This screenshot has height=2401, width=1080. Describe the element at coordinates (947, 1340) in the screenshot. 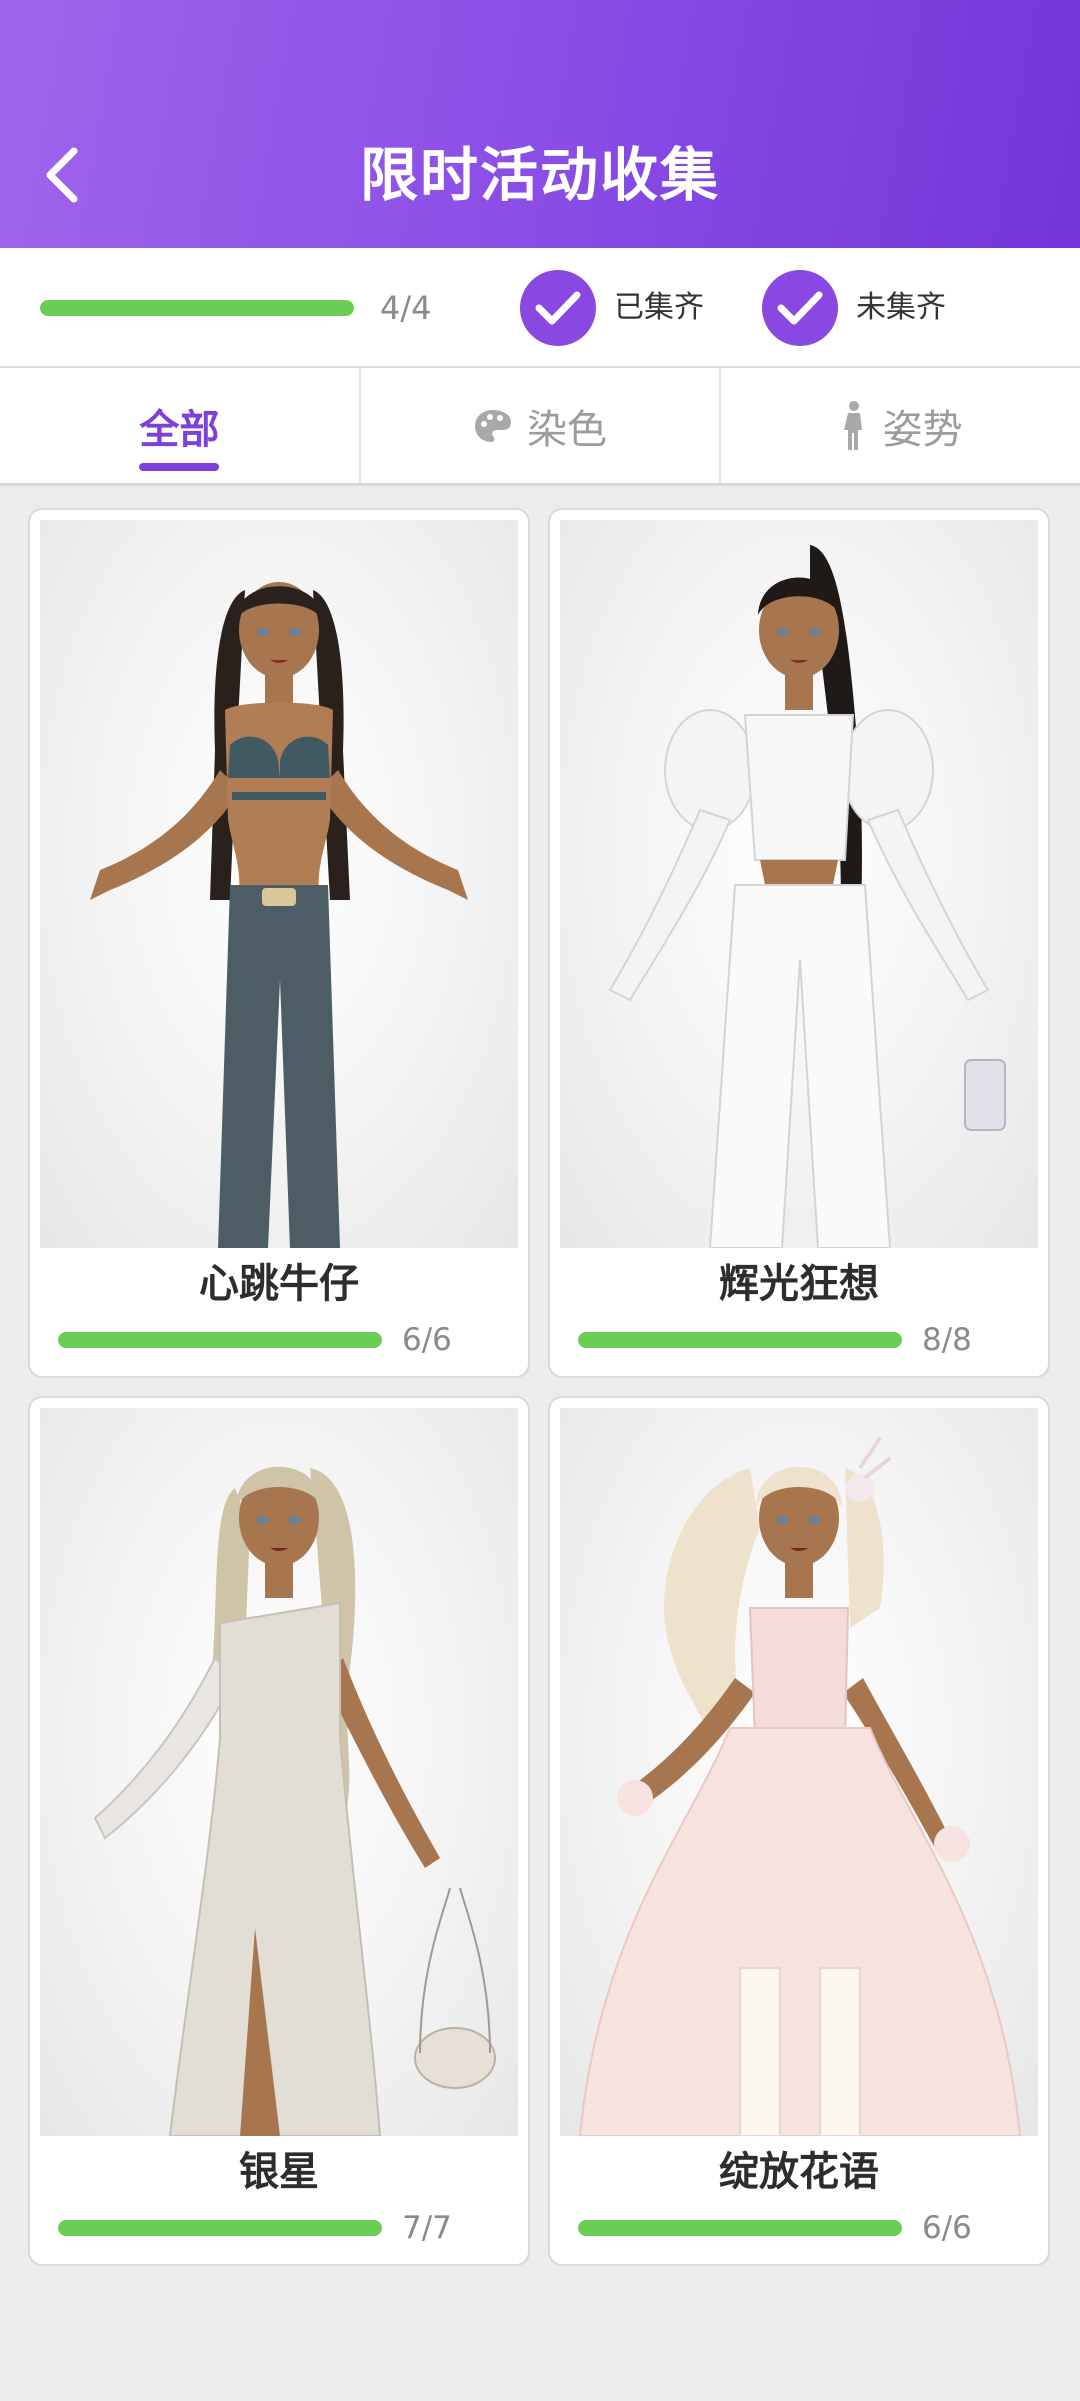

I see `collection-count: 8/8` at that location.